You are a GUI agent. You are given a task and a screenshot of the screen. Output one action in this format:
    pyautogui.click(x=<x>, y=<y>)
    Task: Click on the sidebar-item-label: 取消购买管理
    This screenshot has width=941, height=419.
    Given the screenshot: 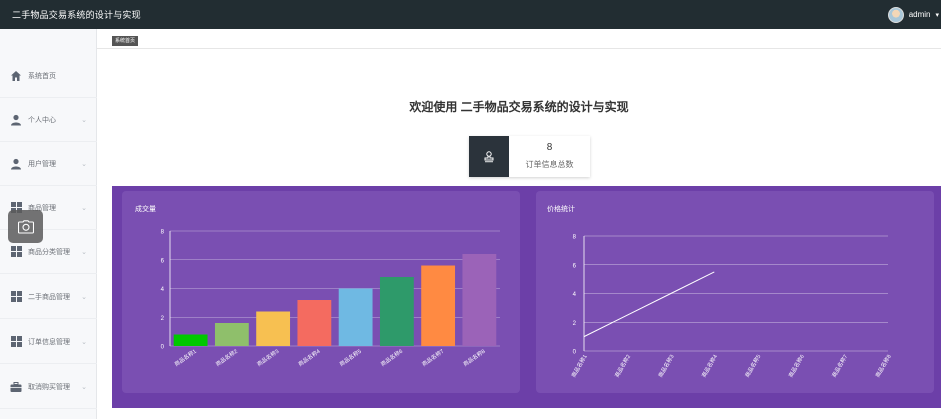 What is the action you would take?
    pyautogui.click(x=49, y=387)
    